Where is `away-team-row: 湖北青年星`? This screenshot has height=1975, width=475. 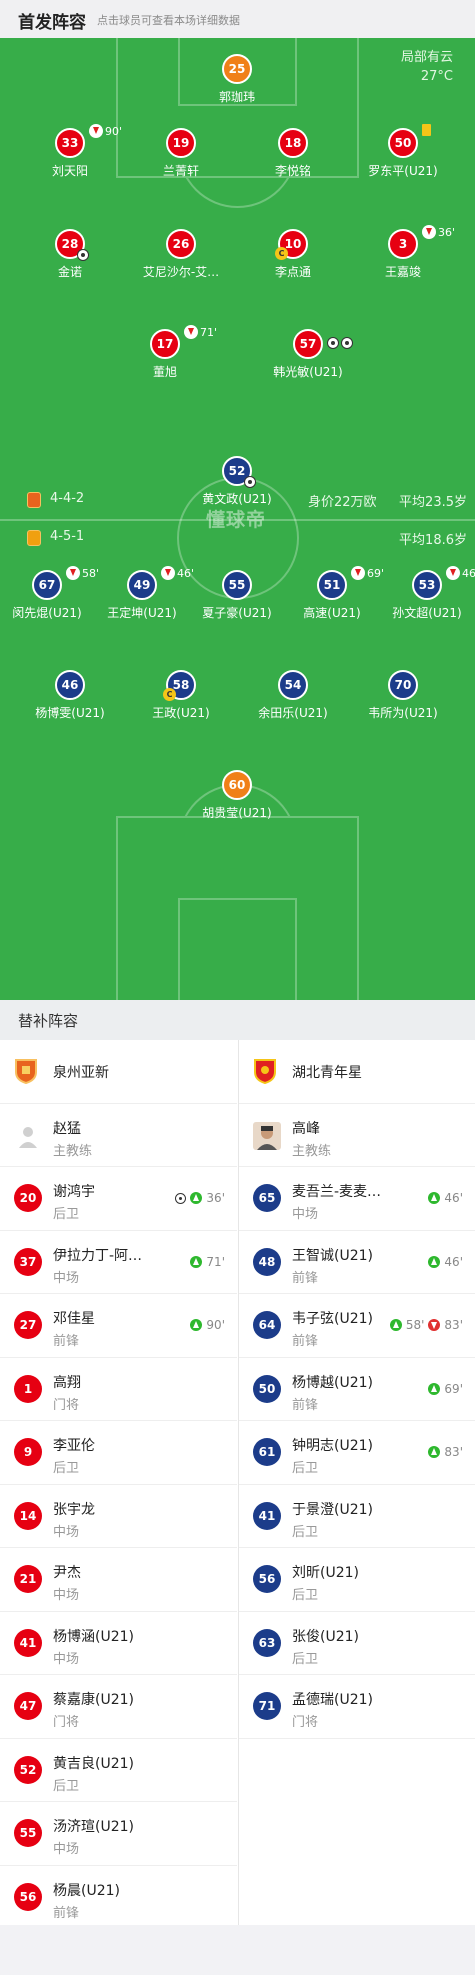
away-team-row: 湖北青年星 is located at coordinates (357, 1072).